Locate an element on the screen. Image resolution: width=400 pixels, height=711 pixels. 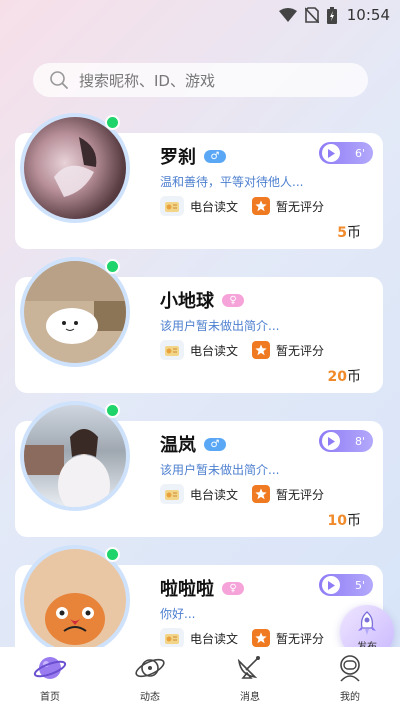
voice-play-button: 8' is located at coordinates (346, 441).